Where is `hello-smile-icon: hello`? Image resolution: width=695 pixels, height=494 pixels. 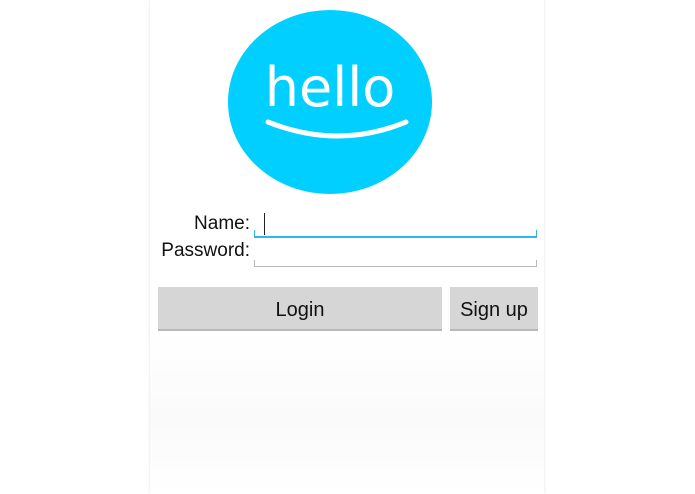
hello-smile-icon: hello is located at coordinates (330, 102).